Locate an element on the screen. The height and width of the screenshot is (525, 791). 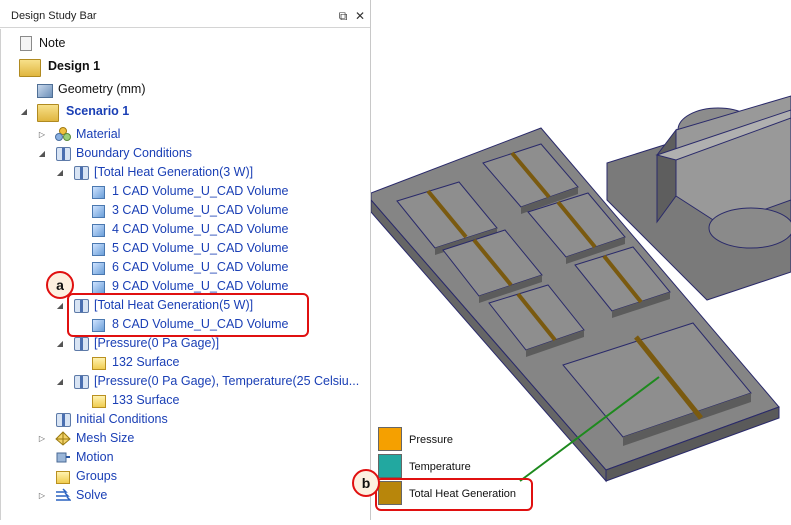
tree-label: Groups is located at coordinates (96, 476).